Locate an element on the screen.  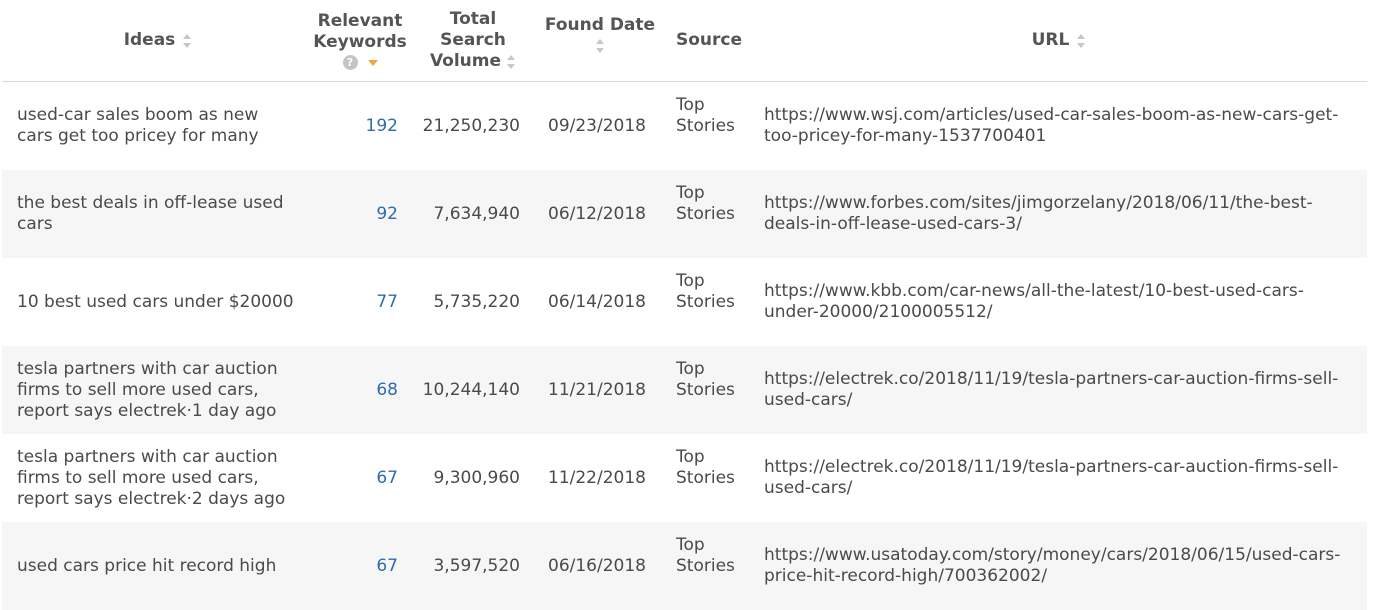
search-volume-cell: 5,735,220 is located at coordinates (476, 301).